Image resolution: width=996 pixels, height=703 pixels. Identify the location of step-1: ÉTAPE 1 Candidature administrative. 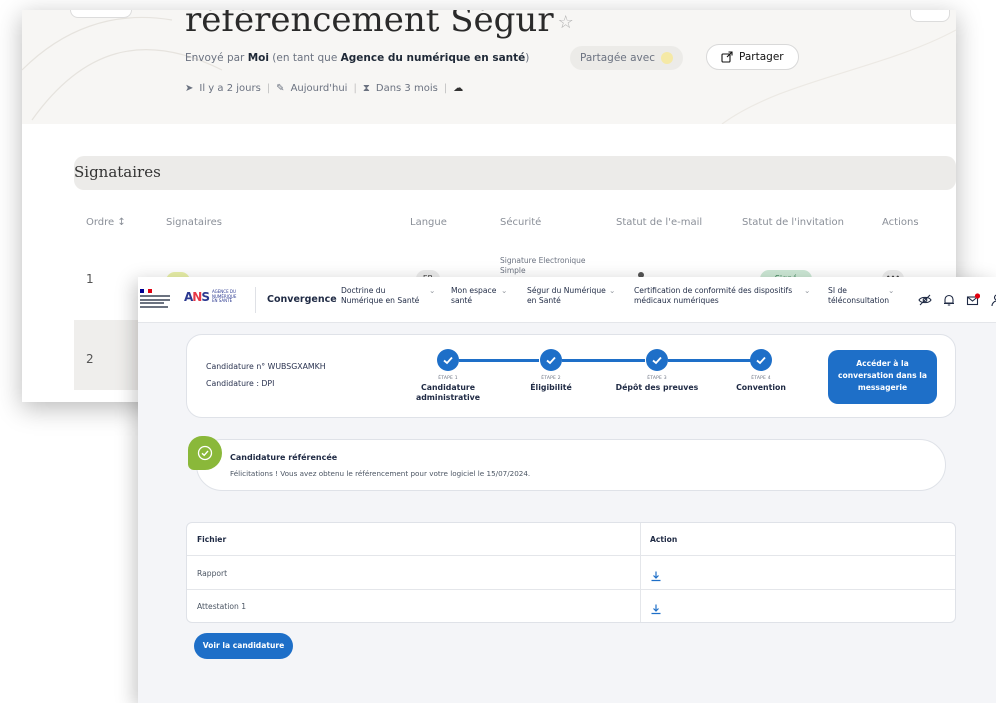
(448, 389).